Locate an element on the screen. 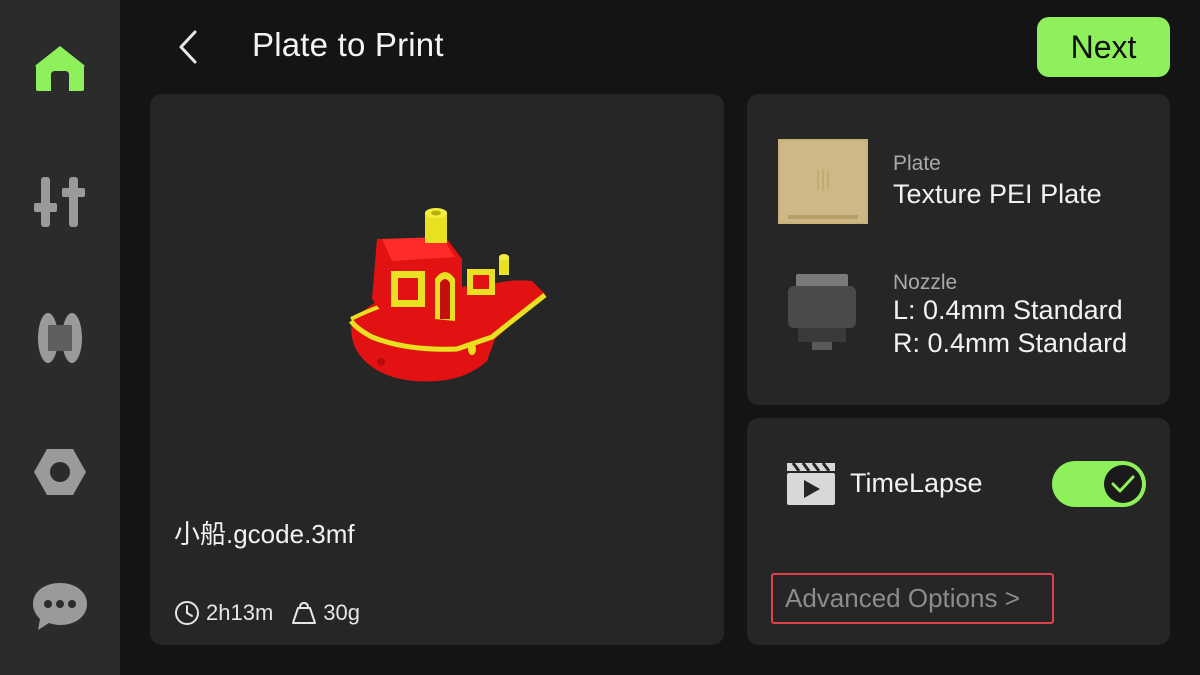  sidebar-item-settings is located at coordinates (60, 472).